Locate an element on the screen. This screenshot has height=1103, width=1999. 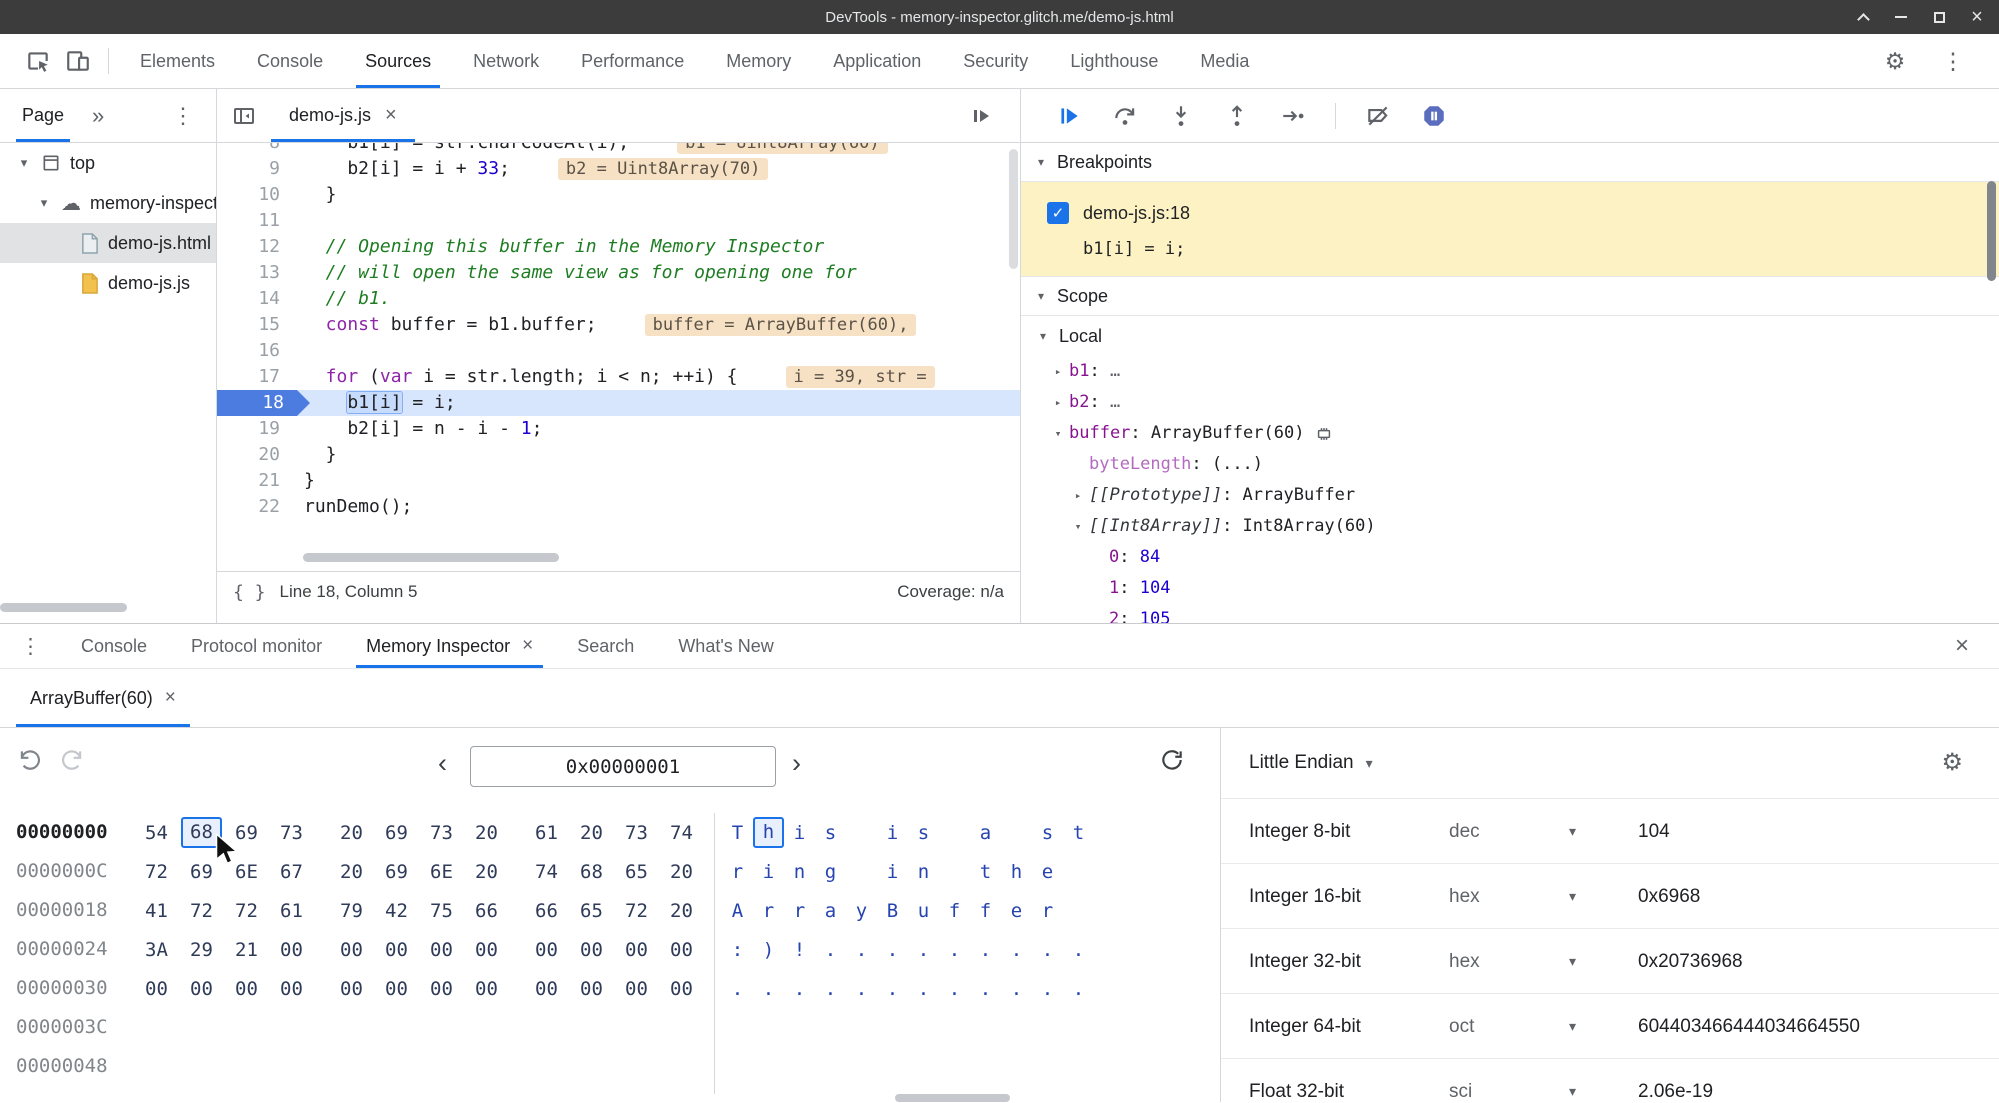
ascii-cell: ) is located at coordinates (768, 950).